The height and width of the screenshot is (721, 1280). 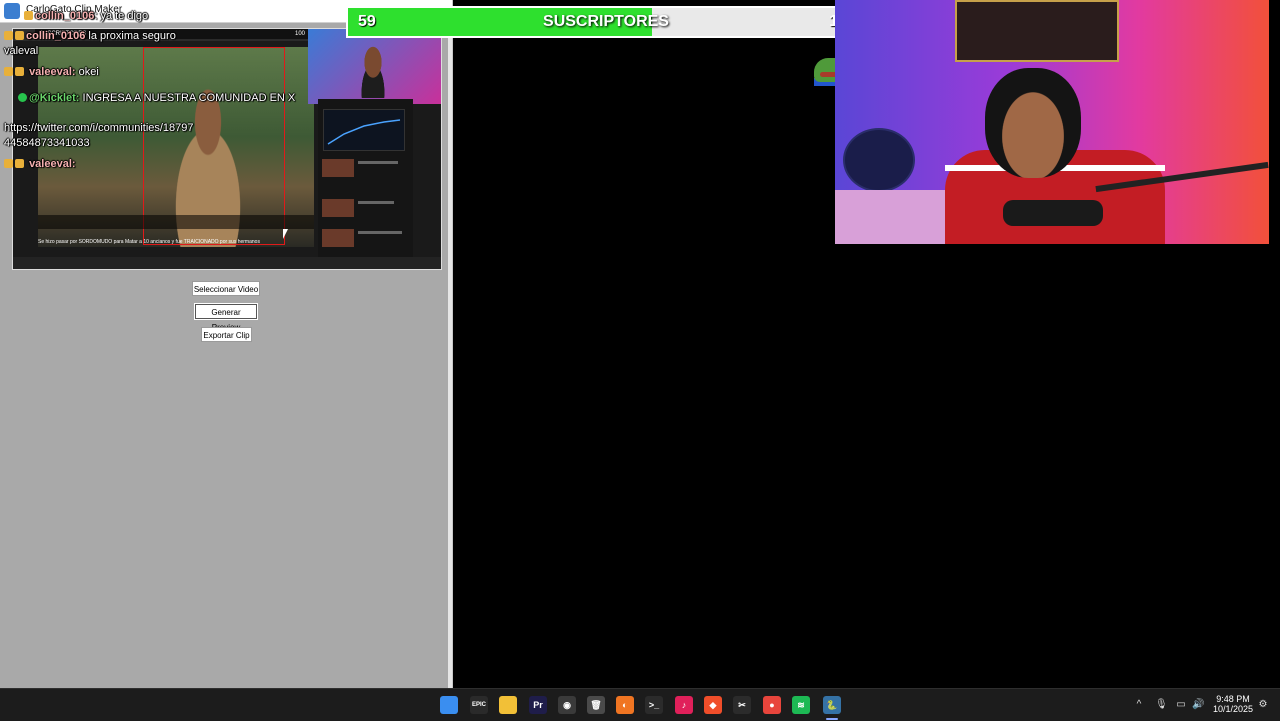 I want to click on chat-message: valeeval:, so click(x=40, y=164).